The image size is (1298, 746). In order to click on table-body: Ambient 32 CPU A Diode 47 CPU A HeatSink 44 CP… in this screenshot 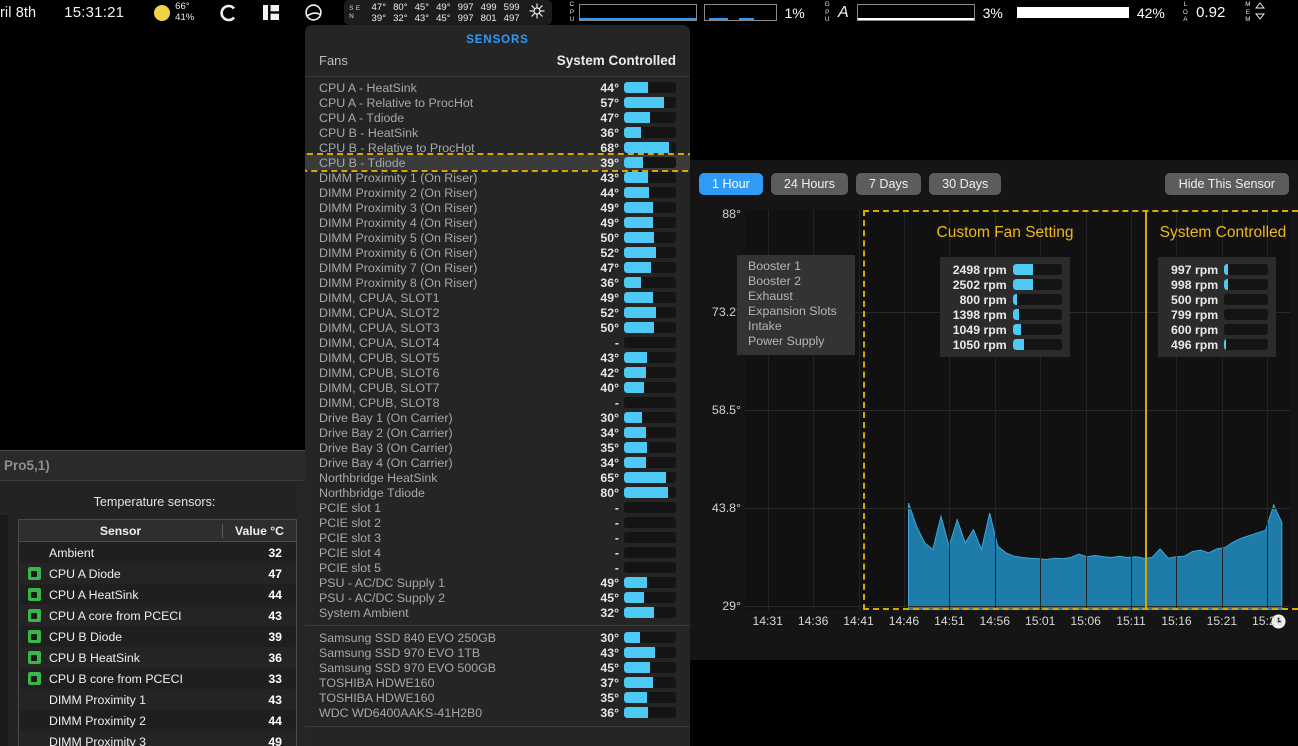, I will do `click(157, 644)`.